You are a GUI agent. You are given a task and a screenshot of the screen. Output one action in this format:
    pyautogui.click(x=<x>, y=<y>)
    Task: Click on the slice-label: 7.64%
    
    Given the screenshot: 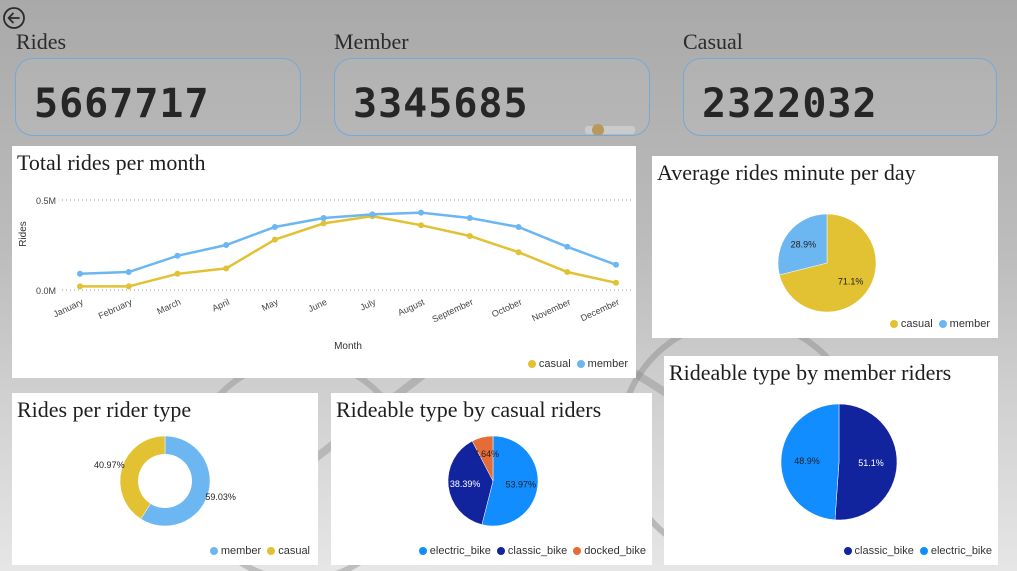 What is the action you would take?
    pyautogui.click(x=487, y=454)
    